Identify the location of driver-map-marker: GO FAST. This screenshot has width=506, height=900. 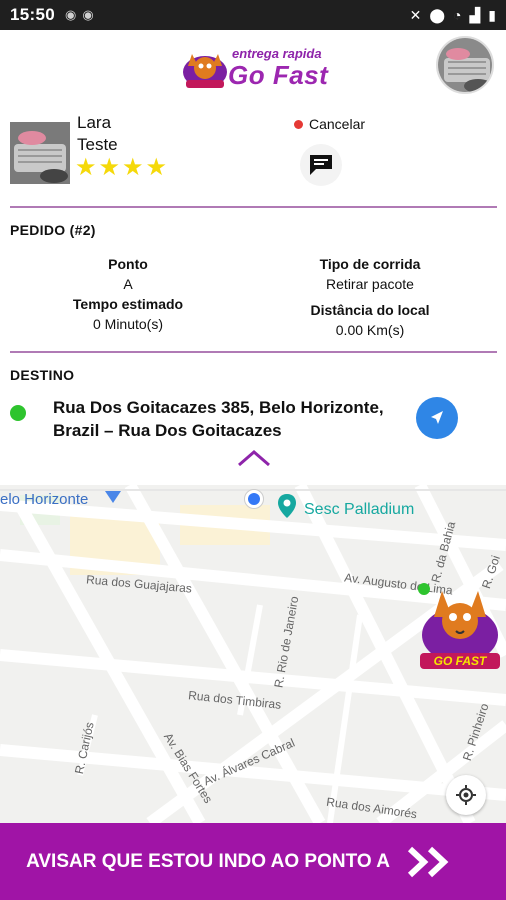
(460, 627).